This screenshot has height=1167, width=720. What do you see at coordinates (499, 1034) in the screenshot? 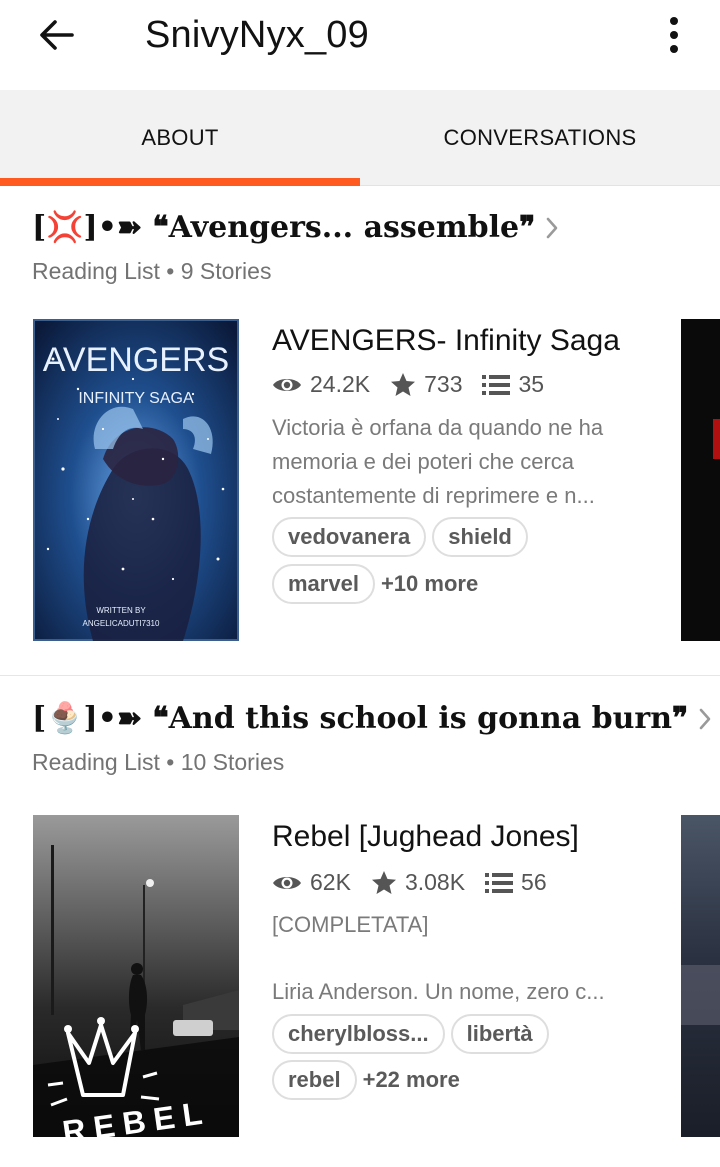
I see `tag-chip: libertà` at bounding box center [499, 1034].